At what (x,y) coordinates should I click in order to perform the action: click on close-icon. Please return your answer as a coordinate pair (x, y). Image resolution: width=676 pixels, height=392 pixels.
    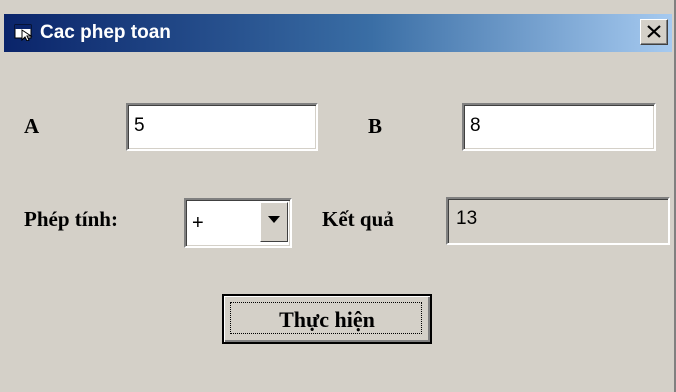
    Looking at the image, I should click on (654, 31).